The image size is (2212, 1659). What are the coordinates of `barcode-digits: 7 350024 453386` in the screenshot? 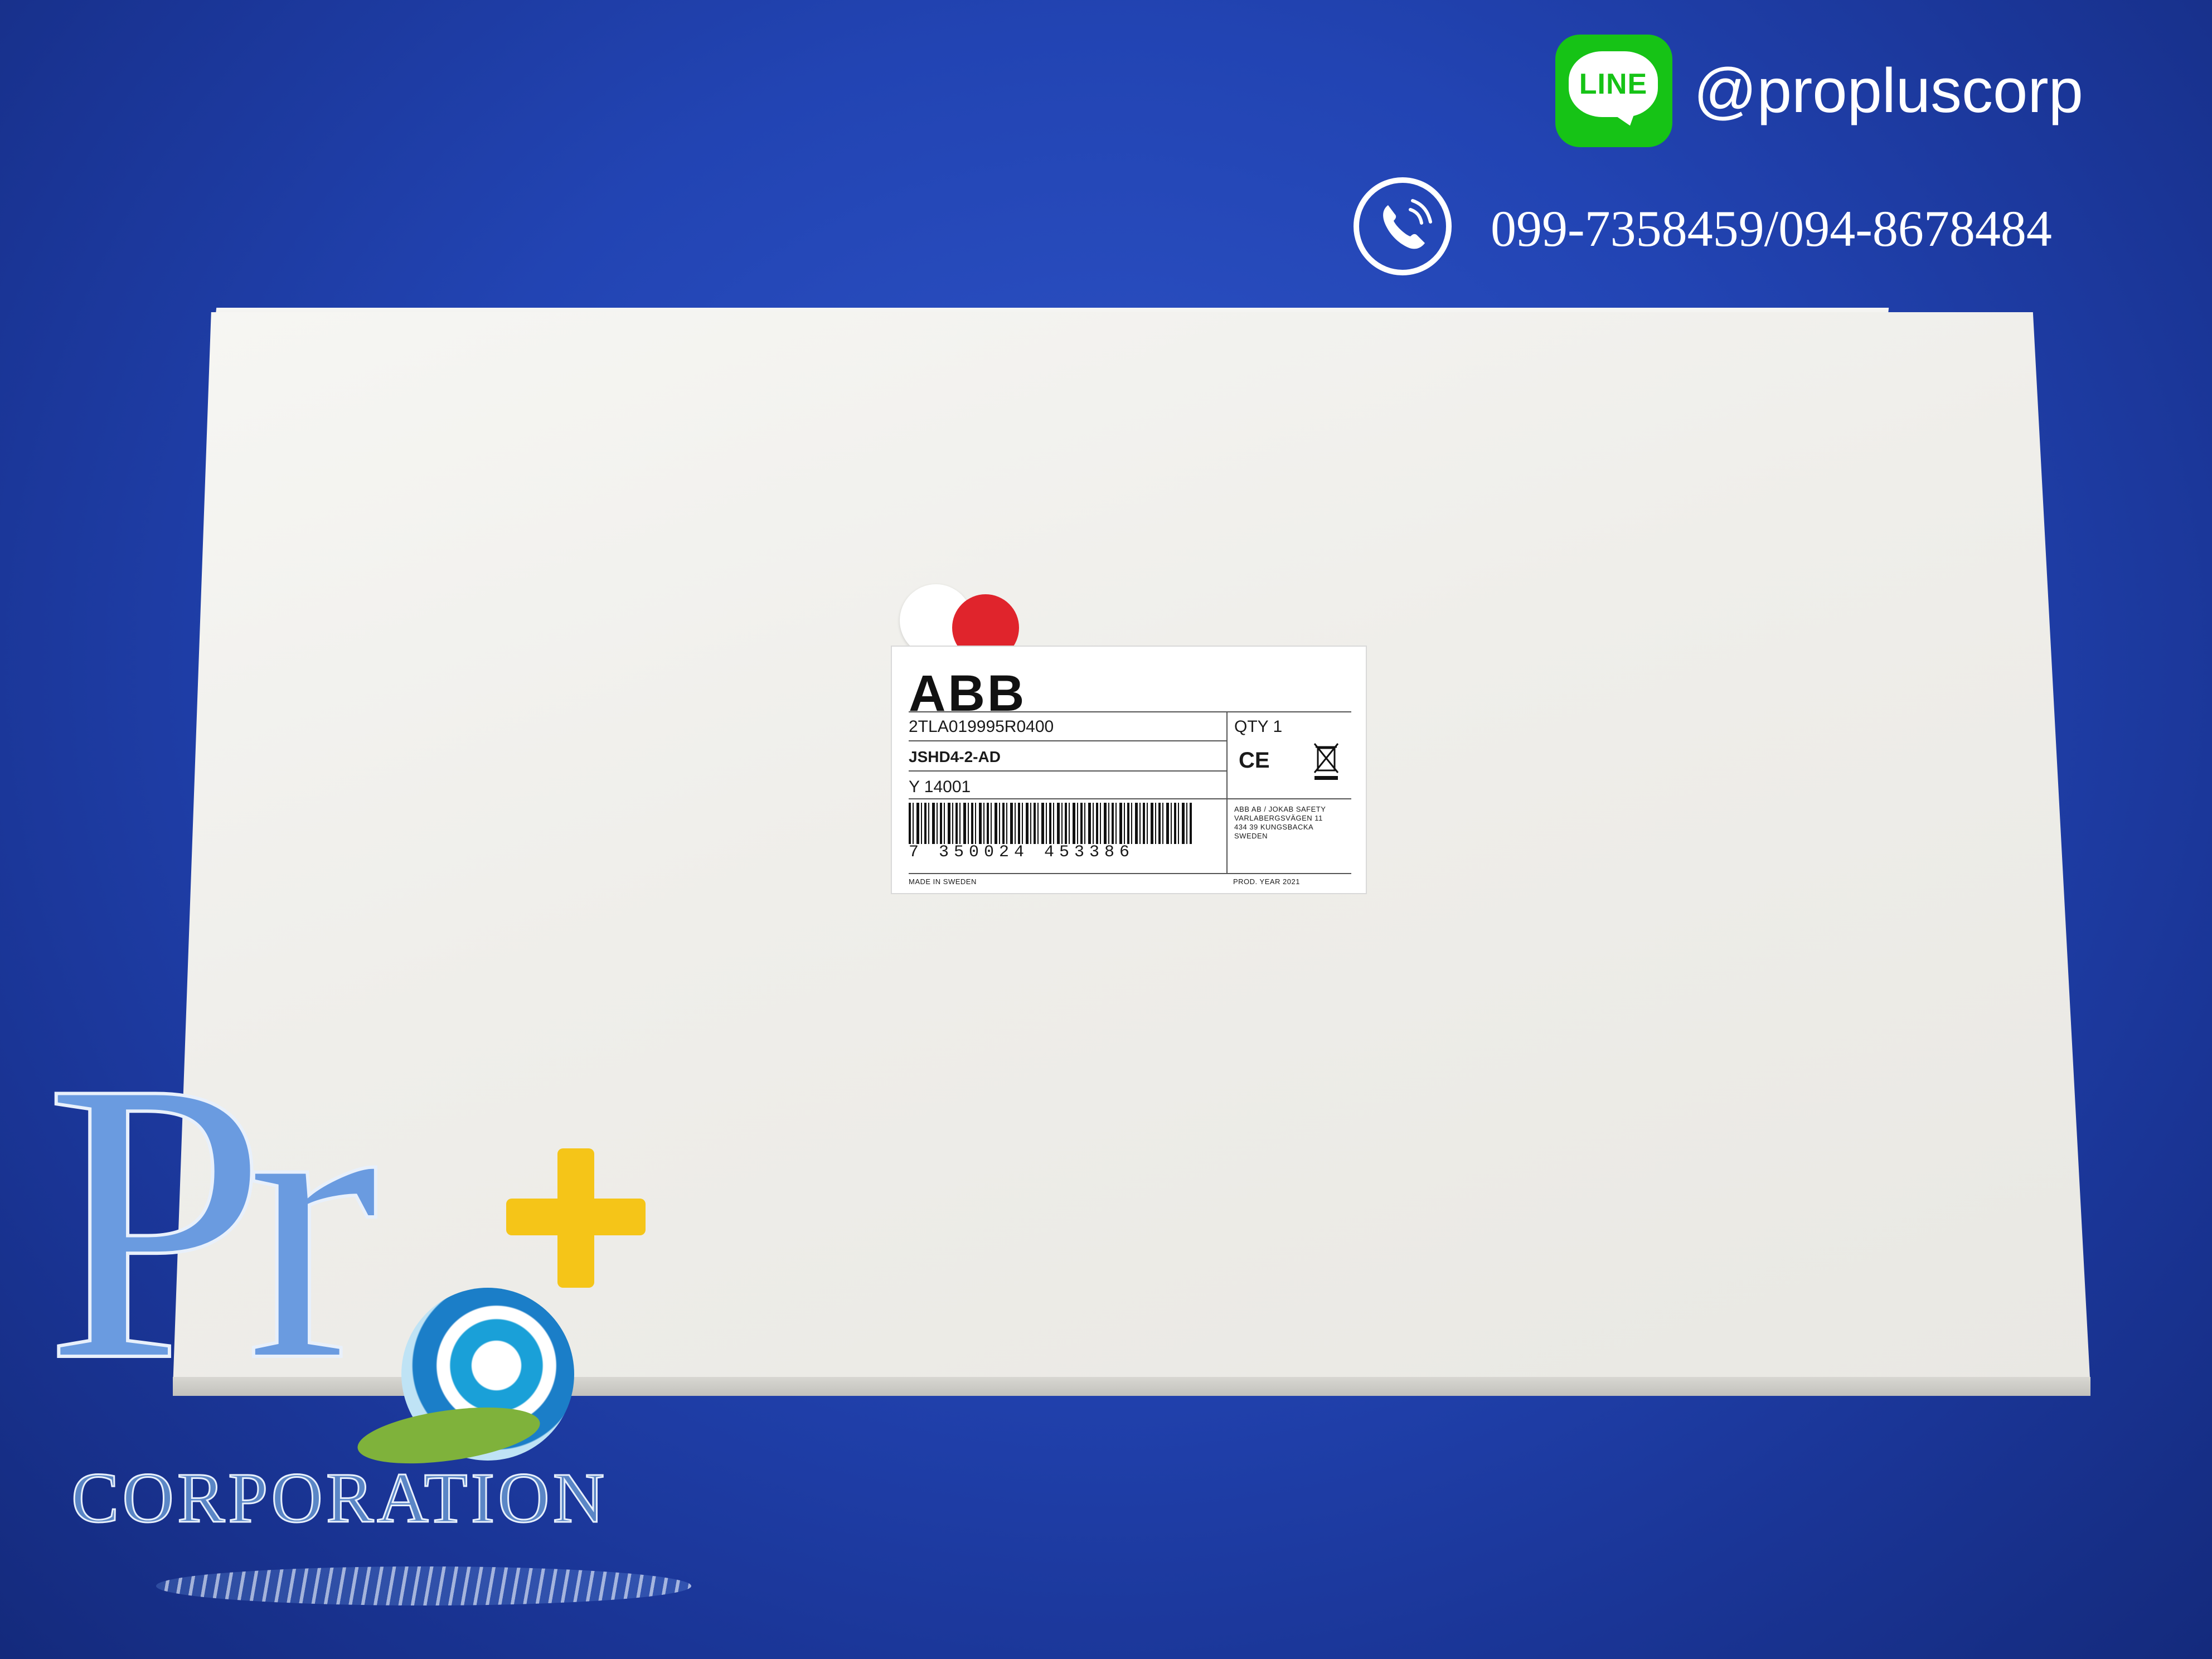 It's located at (1022, 852).